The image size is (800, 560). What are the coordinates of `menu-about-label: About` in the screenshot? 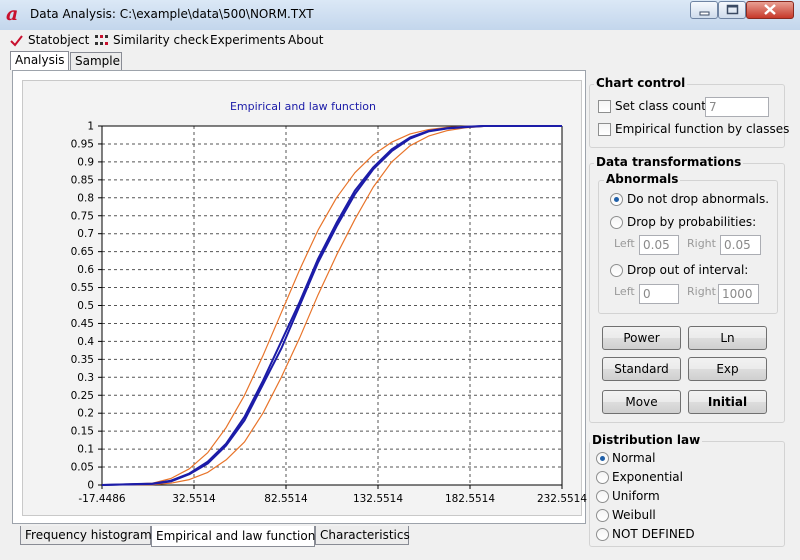 It's located at (306, 40).